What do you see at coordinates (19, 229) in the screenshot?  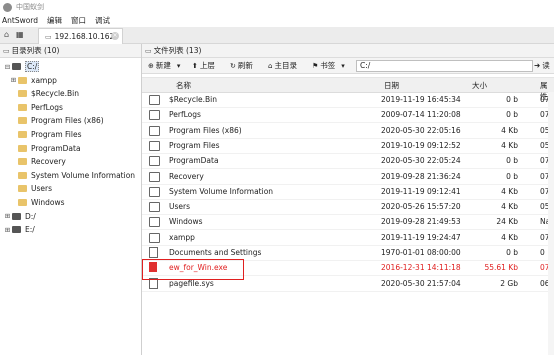 I see `tree-item: ⊞ E:/` at bounding box center [19, 229].